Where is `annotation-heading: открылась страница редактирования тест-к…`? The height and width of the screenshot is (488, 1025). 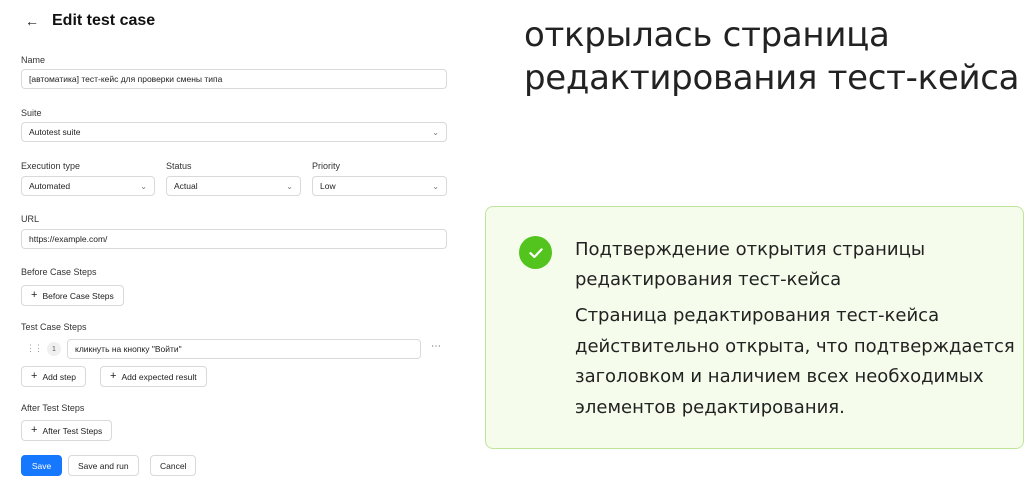 annotation-heading: открылась страница редактирования тест-к… is located at coordinates (772, 56).